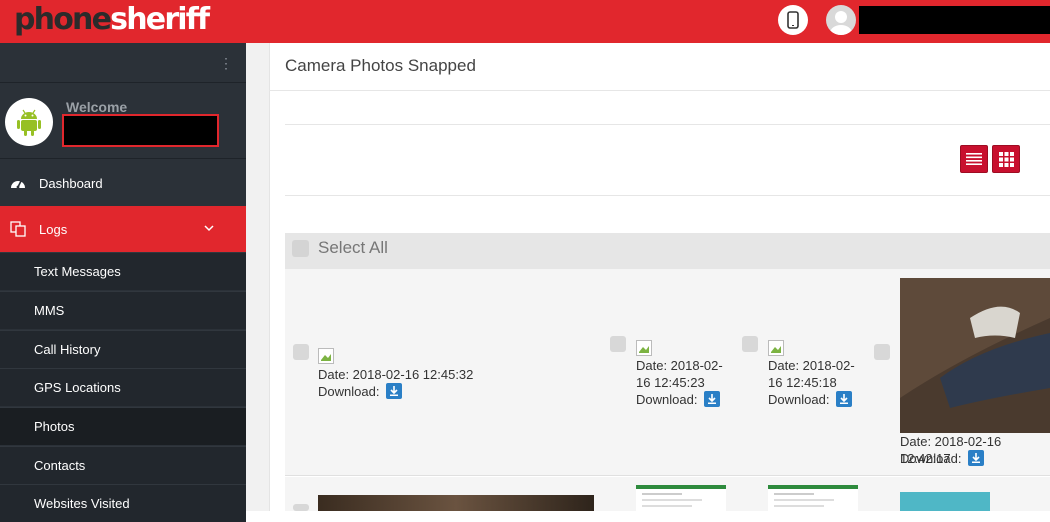 Image resolution: width=1050 pixels, height=522 pixels. What do you see at coordinates (396, 374) in the screenshot?
I see `photo-date: Date: 2018-02-16 12:45:32` at bounding box center [396, 374].